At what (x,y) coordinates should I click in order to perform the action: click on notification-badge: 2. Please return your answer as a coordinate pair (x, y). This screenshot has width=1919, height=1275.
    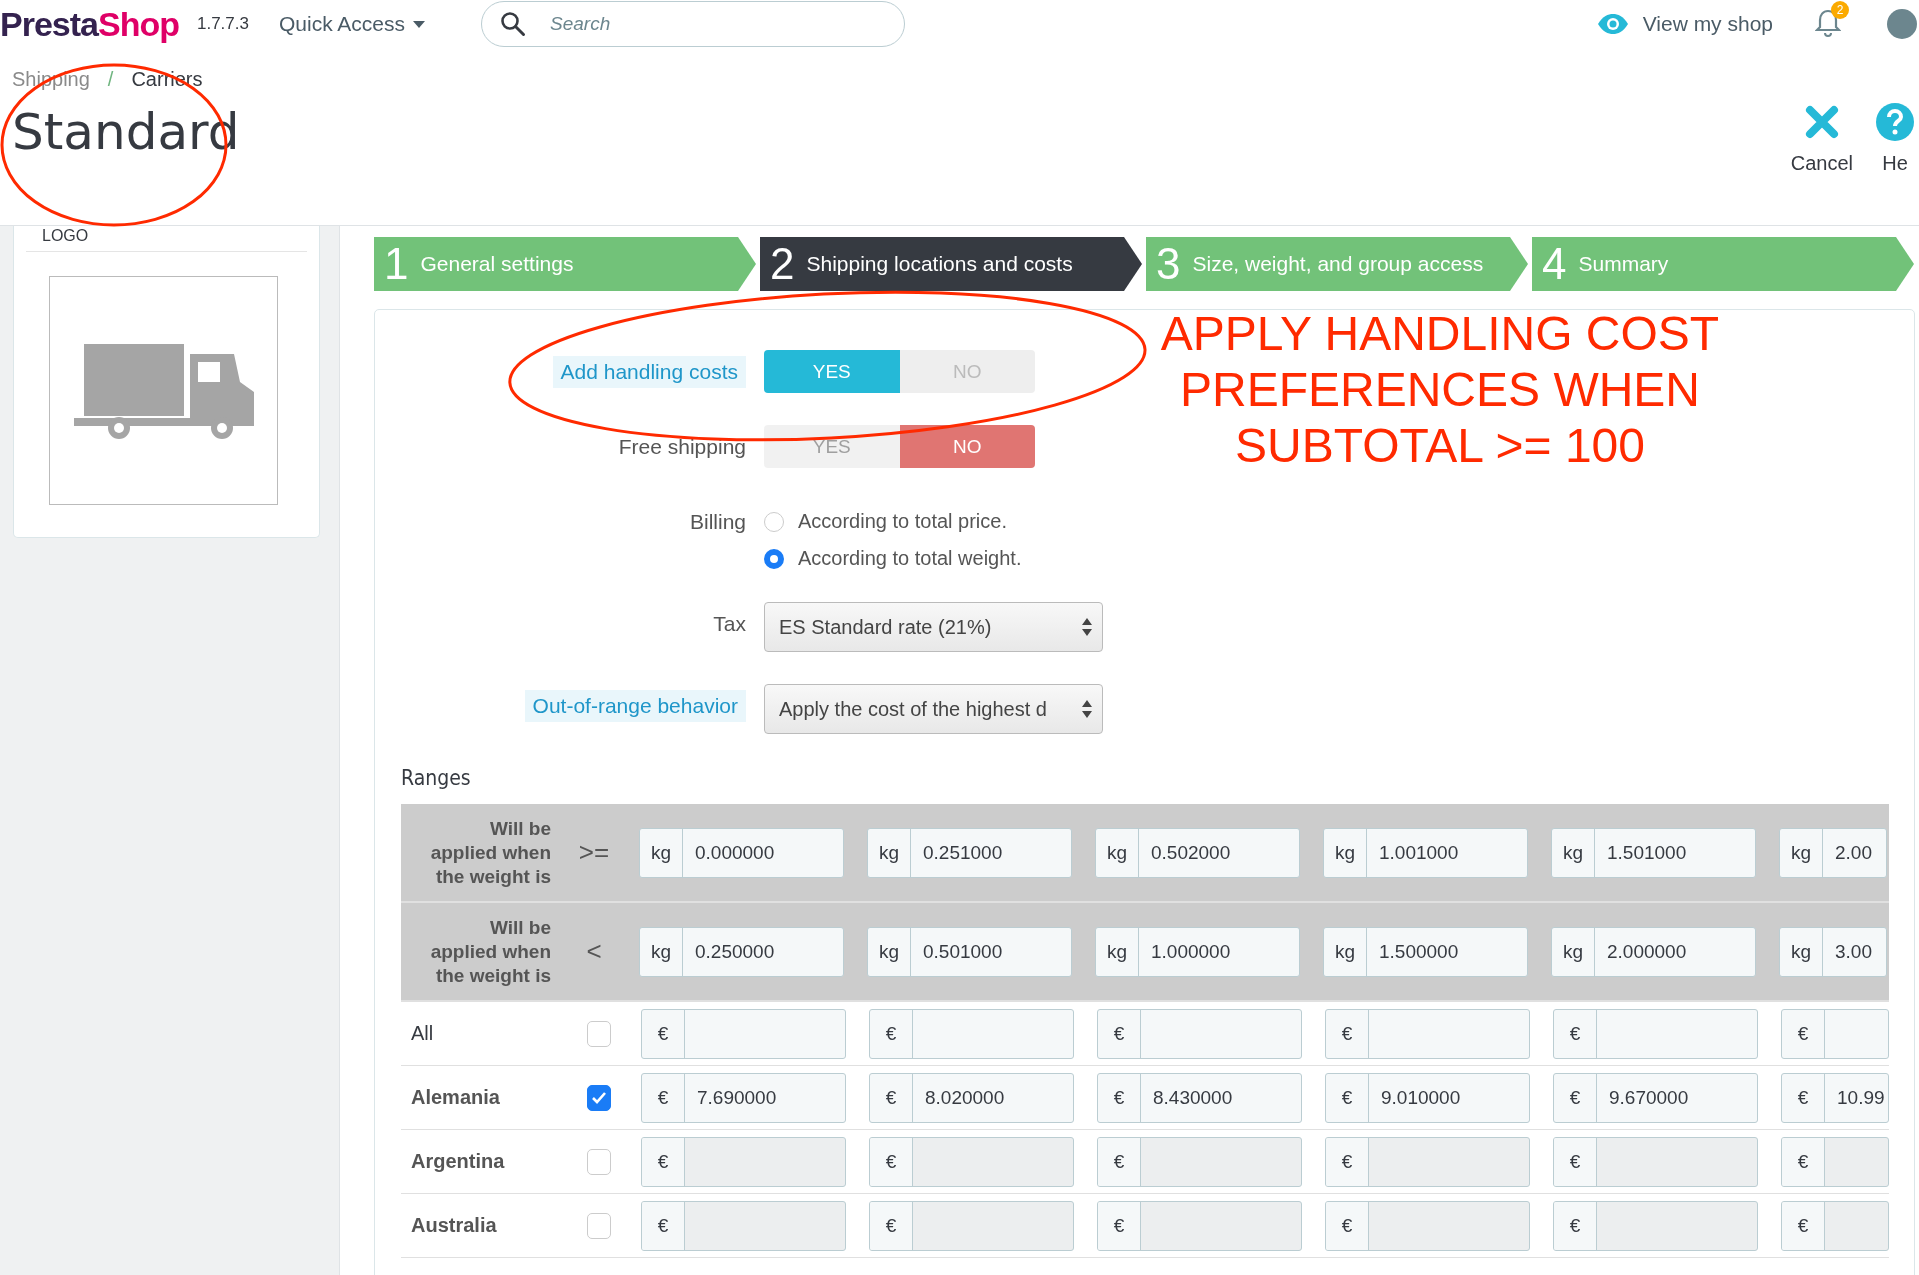
    Looking at the image, I should click on (1840, 10).